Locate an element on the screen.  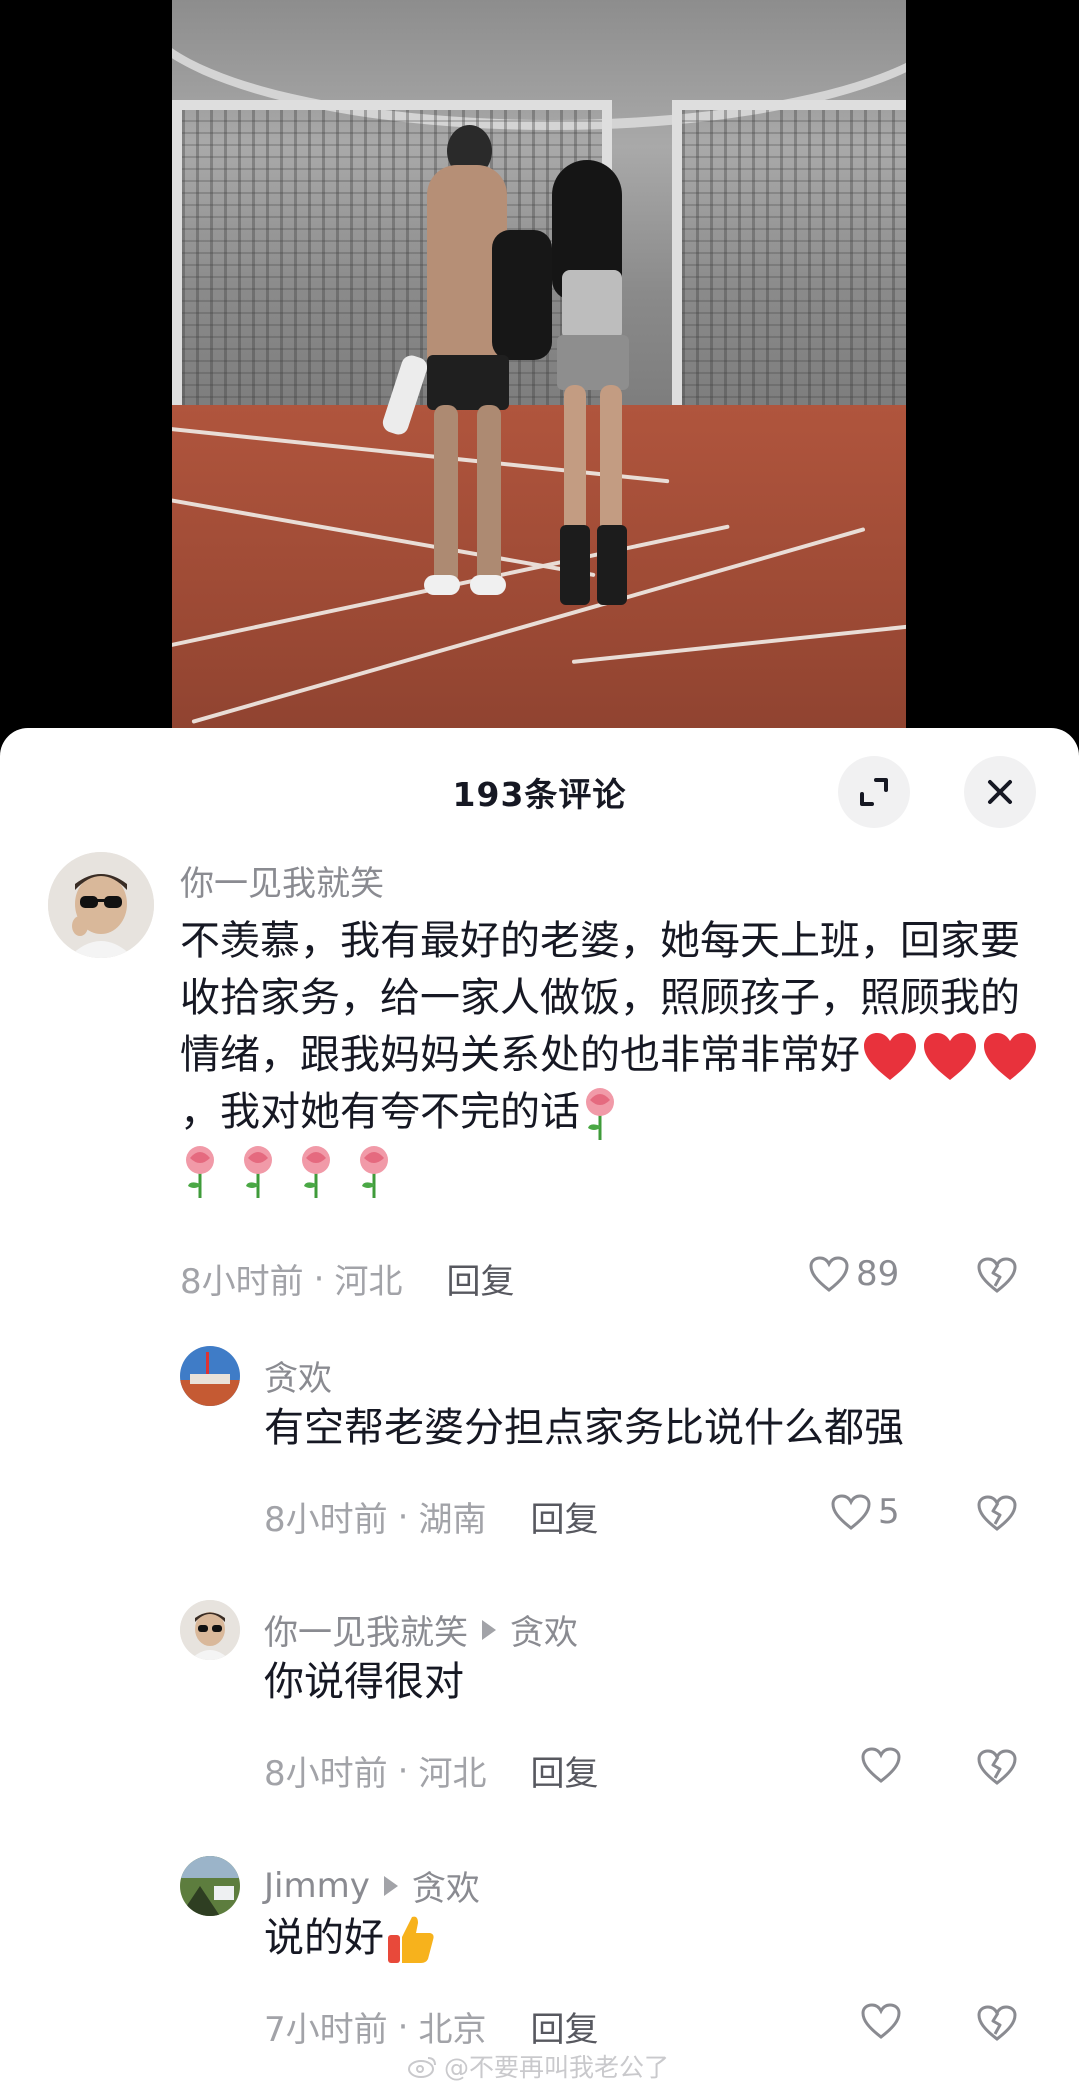
weibo-logo-icon is located at coordinates (422, 2067).